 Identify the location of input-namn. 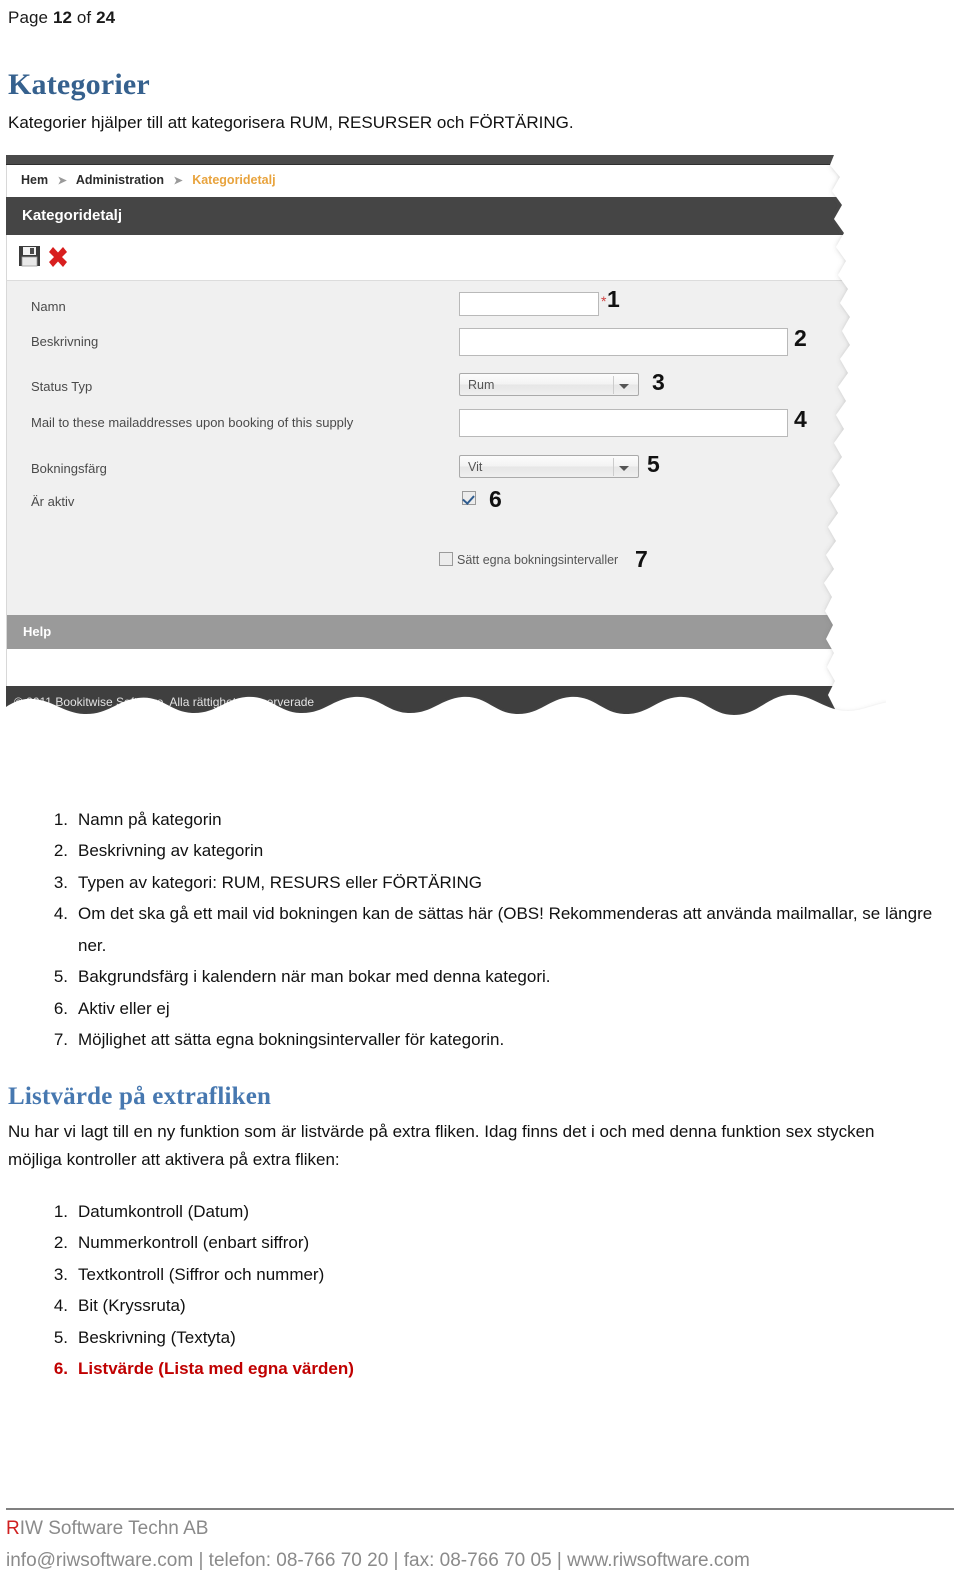
(529, 304).